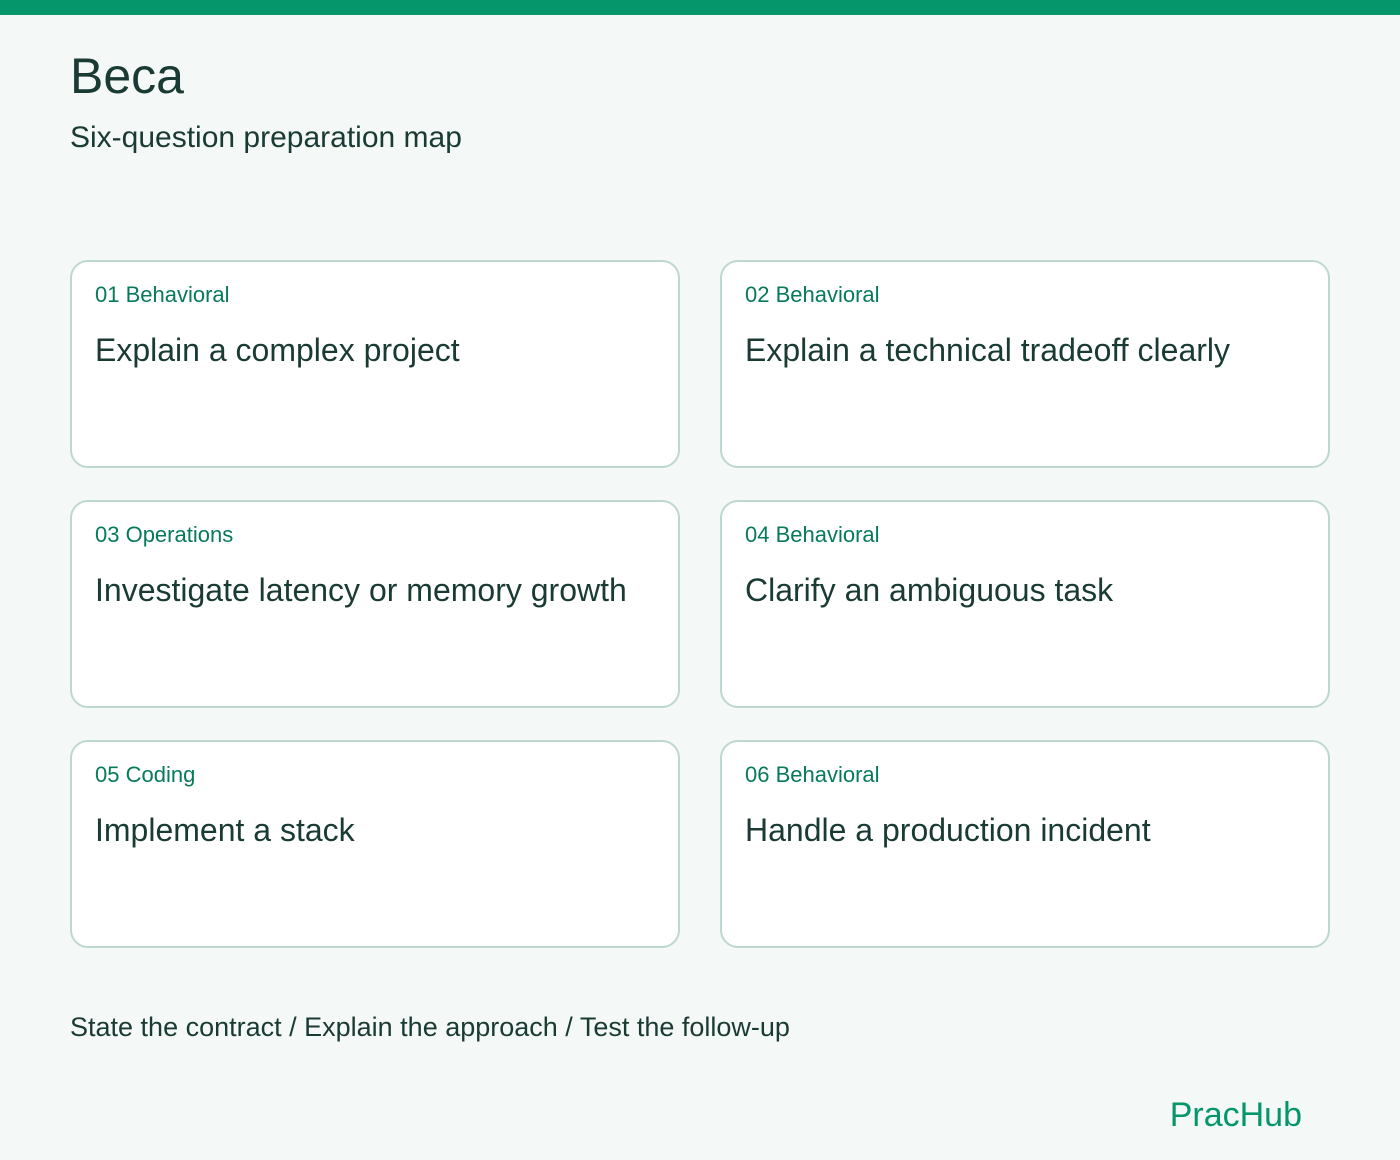  I want to click on question-tag: 04 Behavioral, so click(812, 534).